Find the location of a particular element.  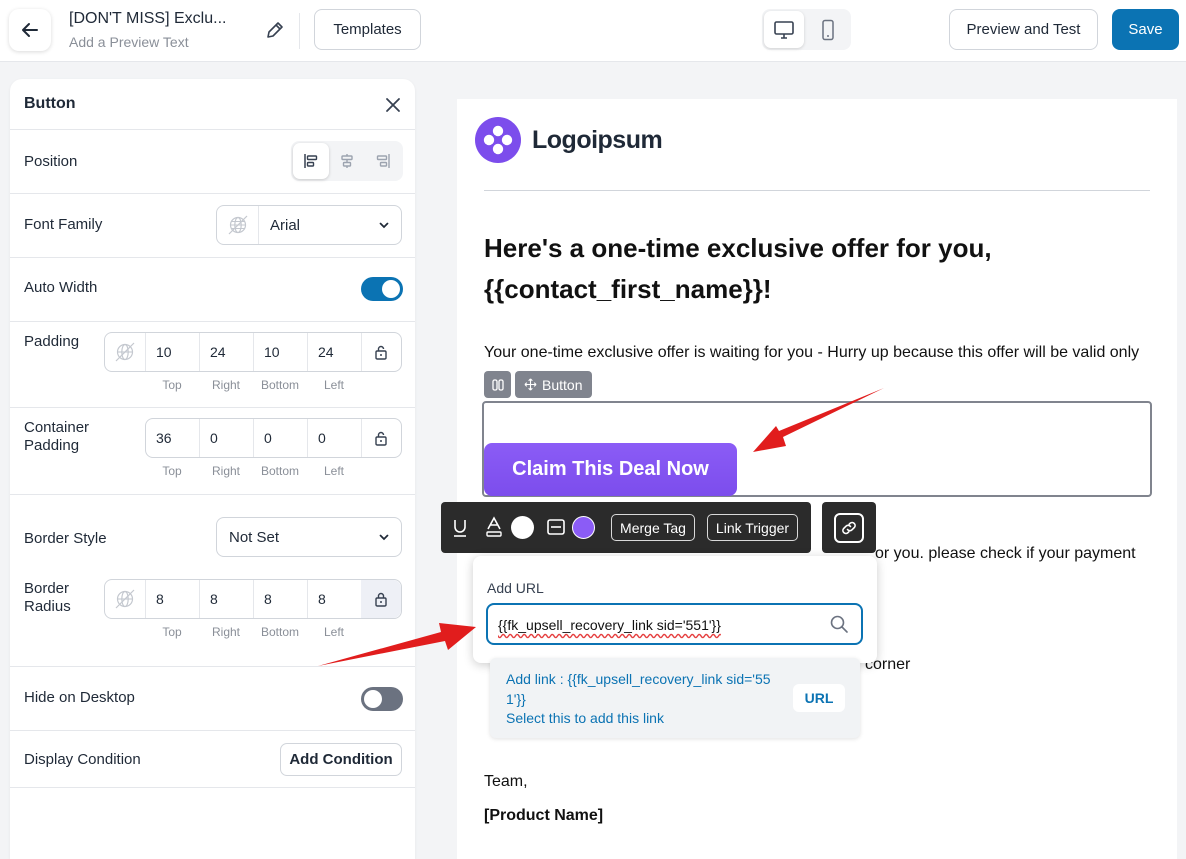

move-icon is located at coordinates (530, 384).